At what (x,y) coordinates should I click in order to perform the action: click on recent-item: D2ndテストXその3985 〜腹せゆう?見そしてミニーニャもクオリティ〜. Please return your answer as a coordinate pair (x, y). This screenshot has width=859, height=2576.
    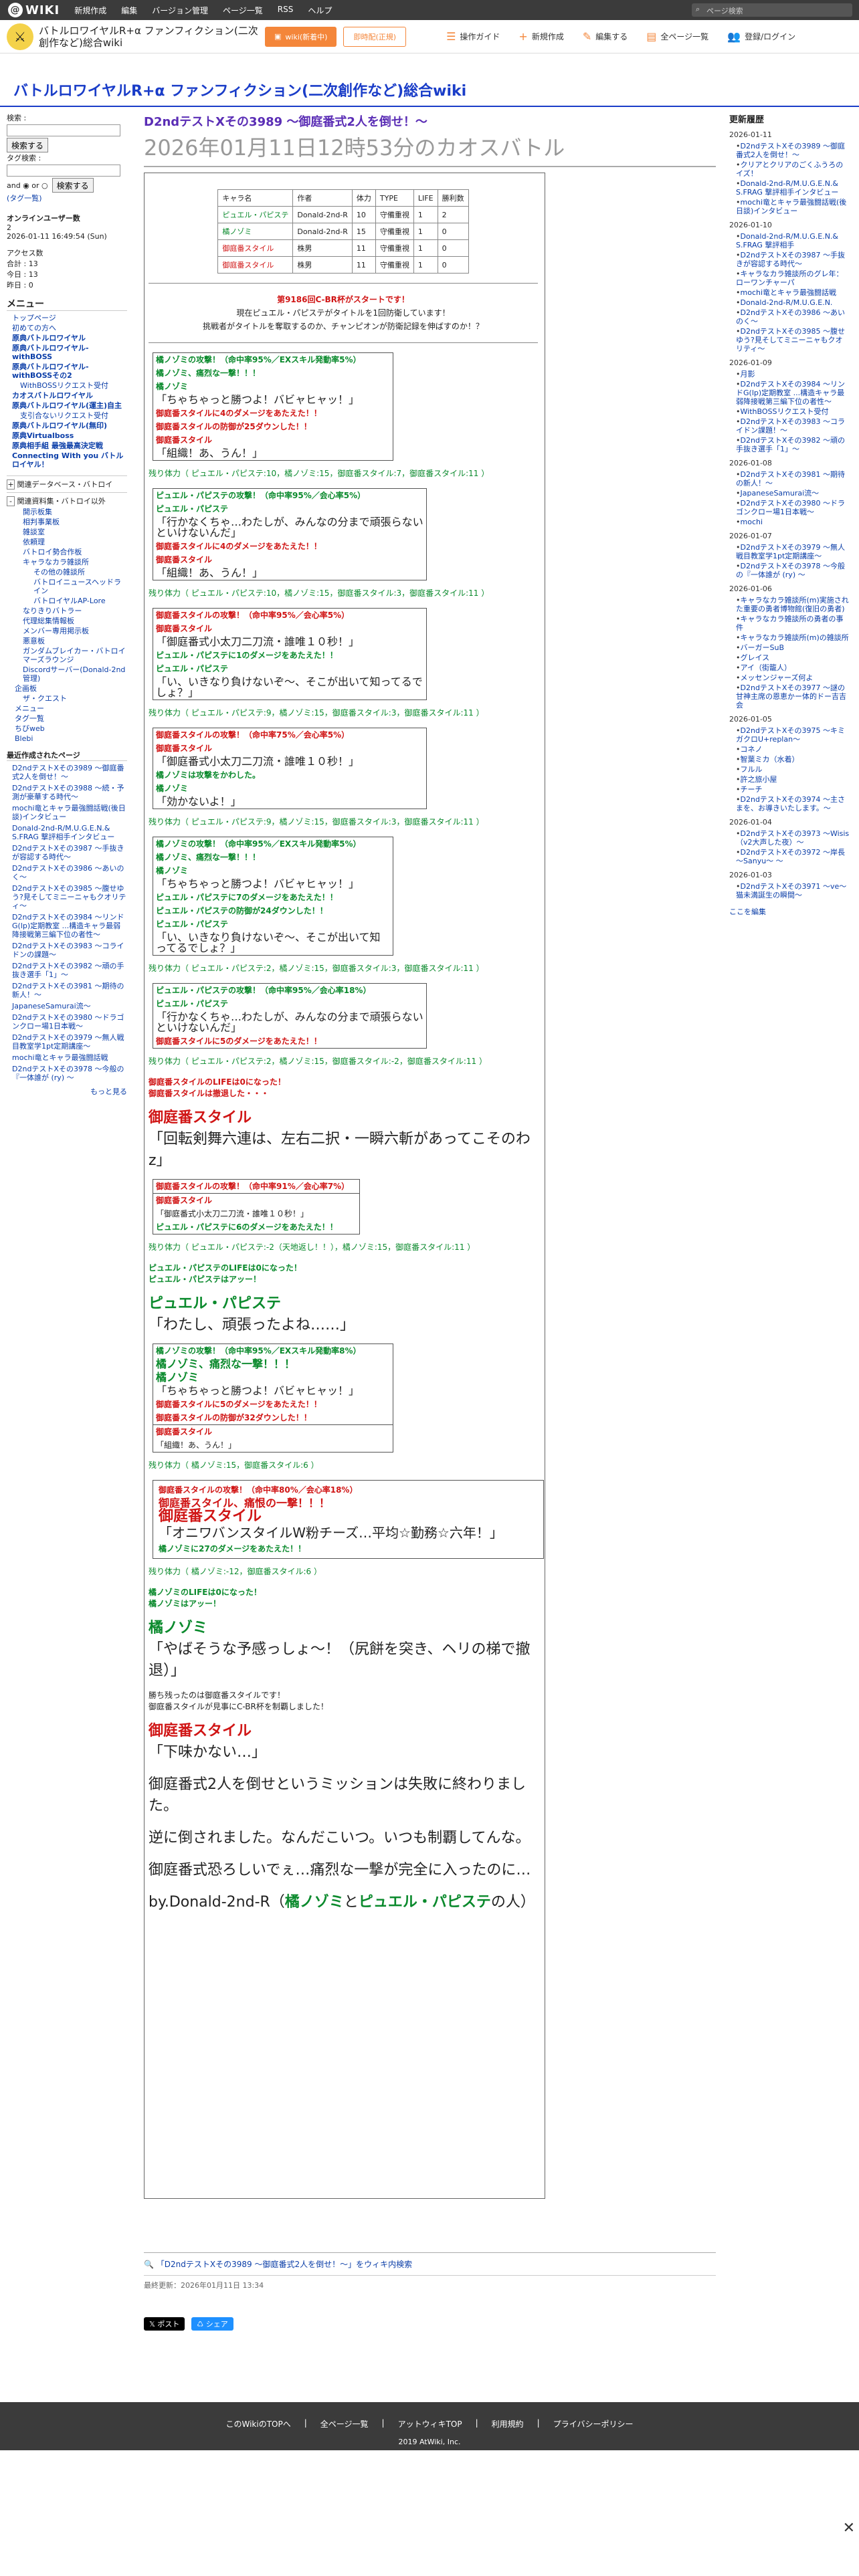
    Looking at the image, I should click on (69, 897).